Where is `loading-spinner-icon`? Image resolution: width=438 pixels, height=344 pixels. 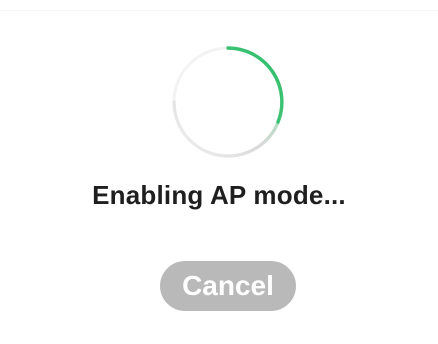 loading-spinner-icon is located at coordinates (228, 102).